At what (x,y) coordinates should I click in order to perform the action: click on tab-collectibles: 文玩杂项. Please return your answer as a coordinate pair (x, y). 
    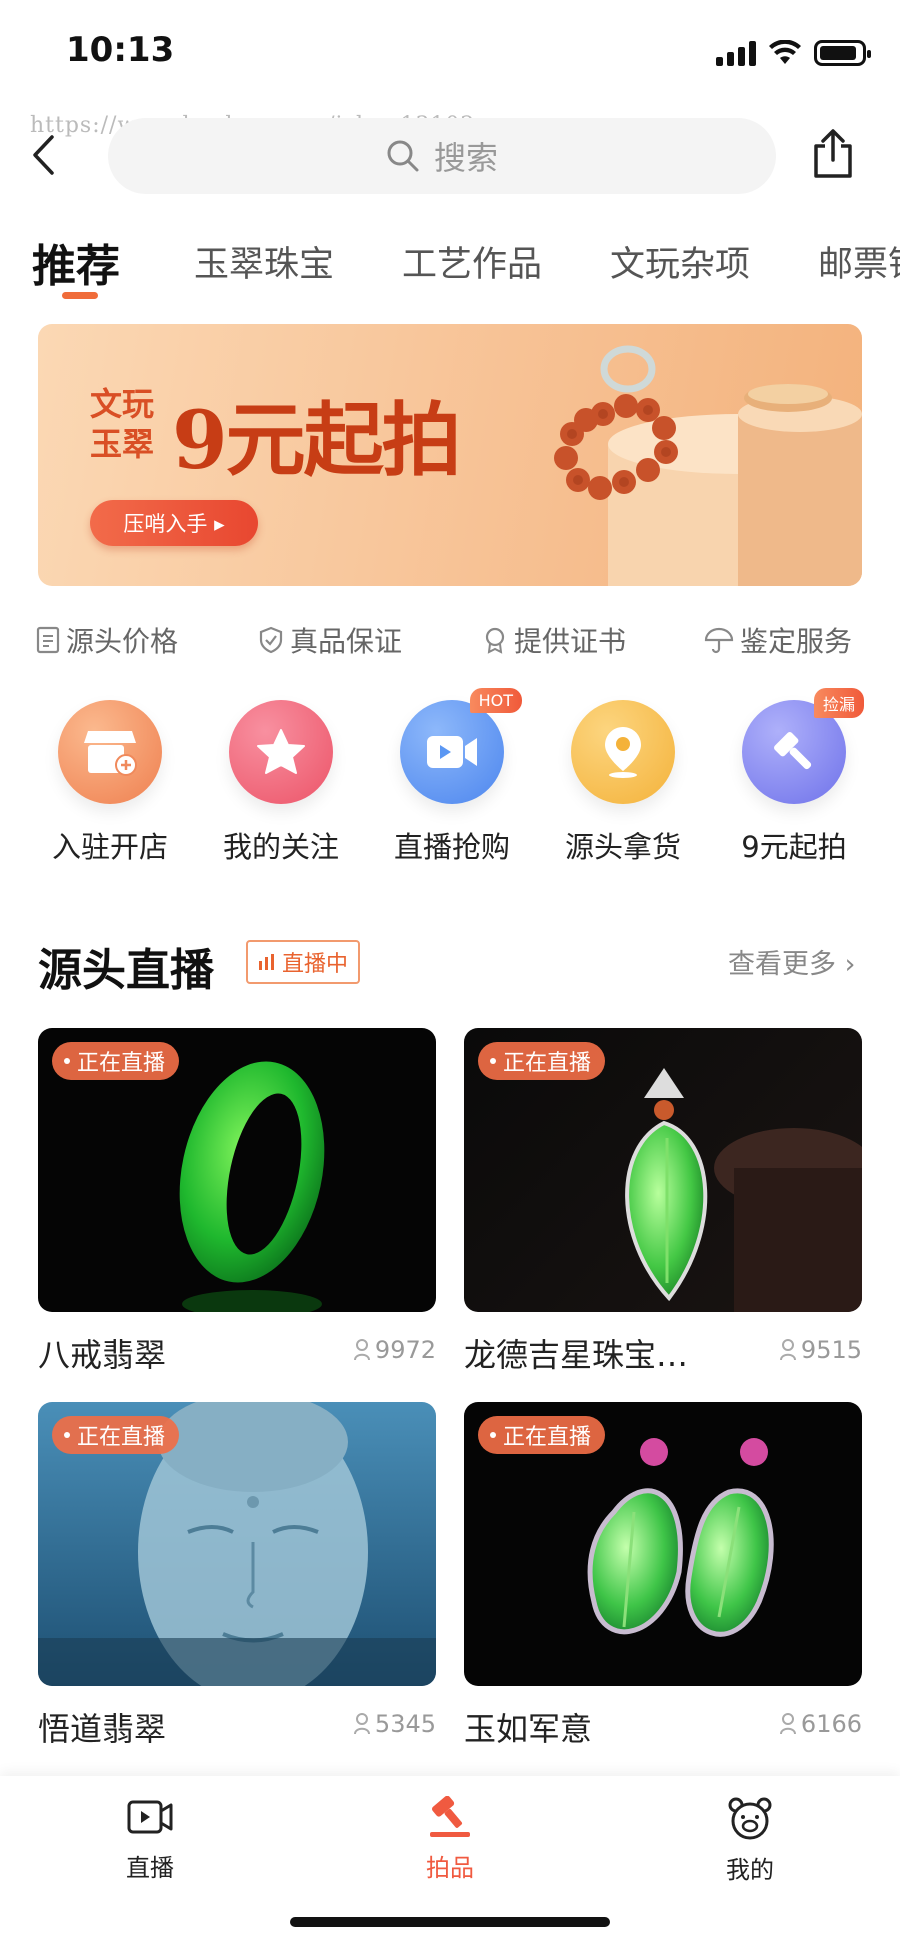
    Looking at the image, I should click on (680, 261).